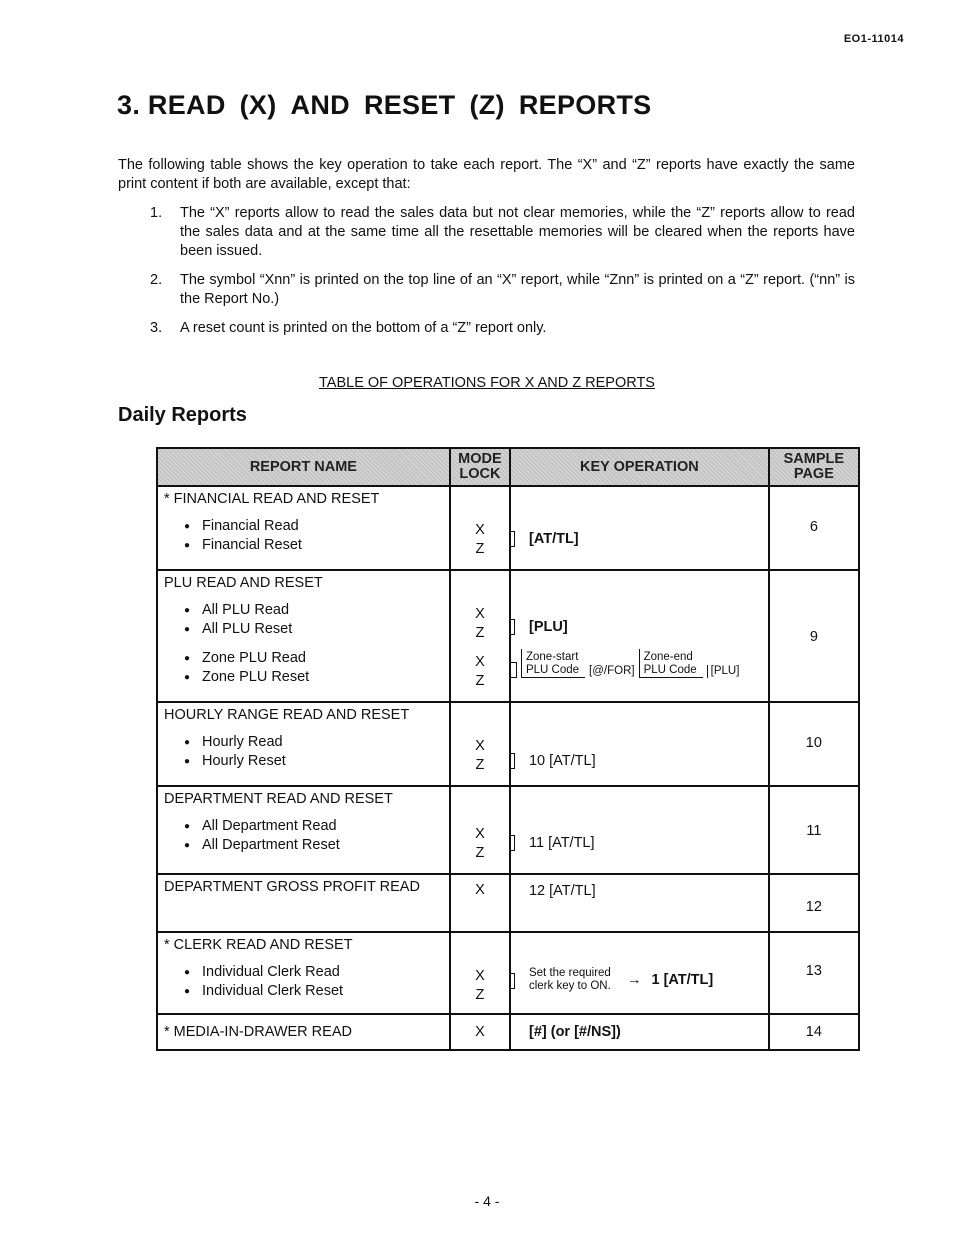 The image size is (954, 1239). What do you see at coordinates (479, 467) in the screenshot?
I see `header-mode-lock: MODE LOCK` at bounding box center [479, 467].